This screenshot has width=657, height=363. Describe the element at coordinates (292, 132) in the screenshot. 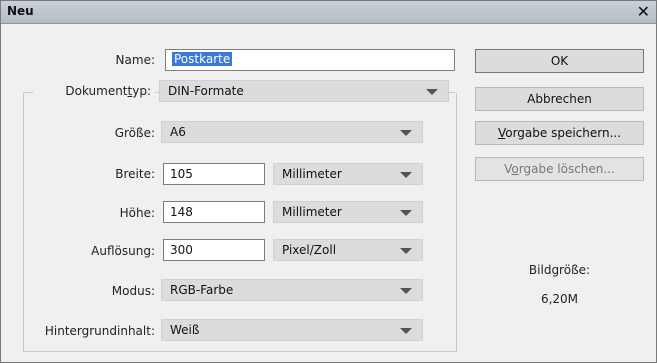

I see `size-select: A6` at that location.